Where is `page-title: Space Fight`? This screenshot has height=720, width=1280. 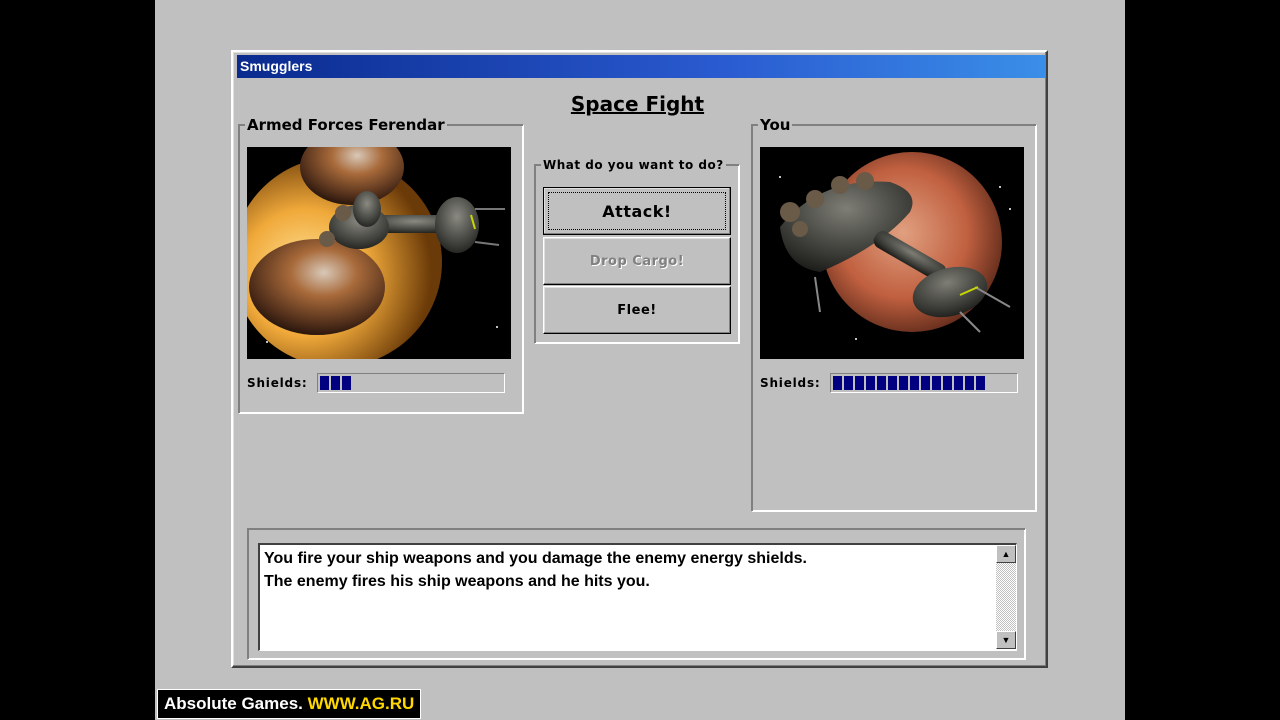
page-title: Space Fight is located at coordinates (637, 104).